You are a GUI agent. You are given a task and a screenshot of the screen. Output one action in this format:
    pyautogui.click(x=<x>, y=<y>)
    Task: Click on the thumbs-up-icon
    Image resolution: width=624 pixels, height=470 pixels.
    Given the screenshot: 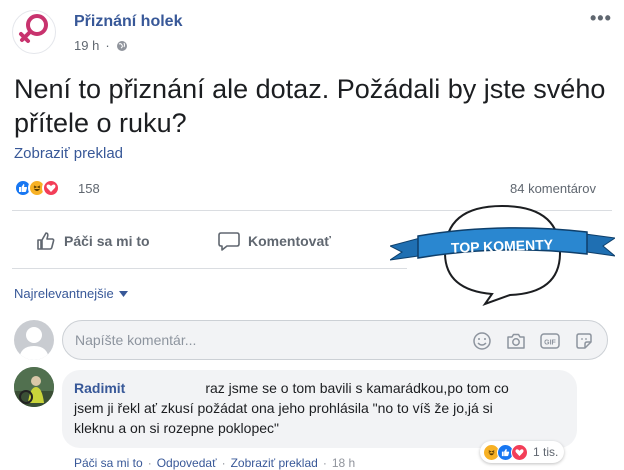 What is the action you would take?
    pyautogui.click(x=46, y=241)
    